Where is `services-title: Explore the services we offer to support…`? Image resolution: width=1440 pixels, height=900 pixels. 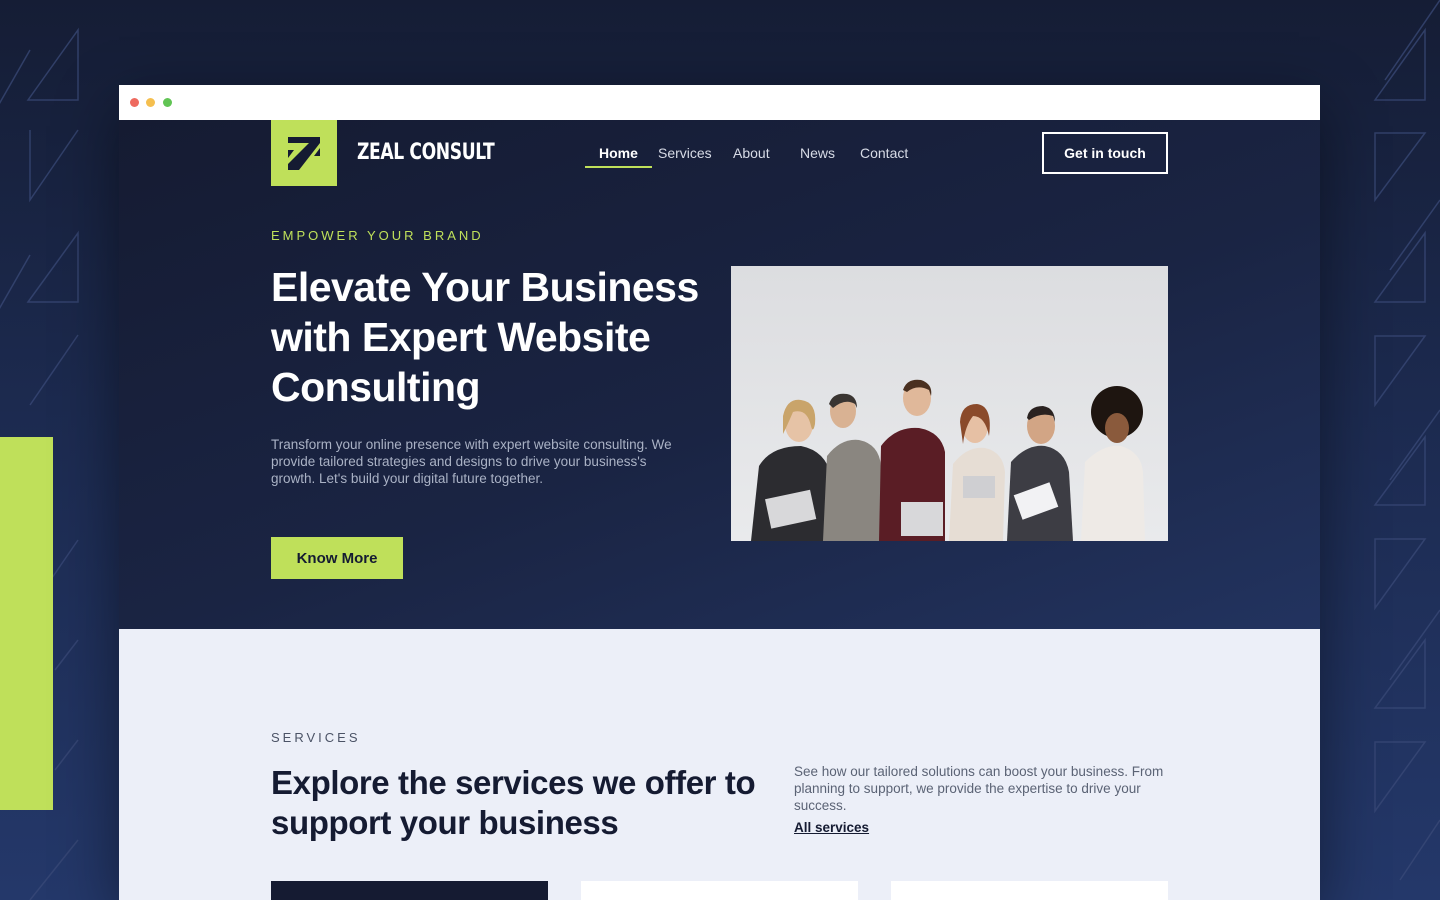
services-title: Explore the services we offer to support… is located at coordinates (513, 802).